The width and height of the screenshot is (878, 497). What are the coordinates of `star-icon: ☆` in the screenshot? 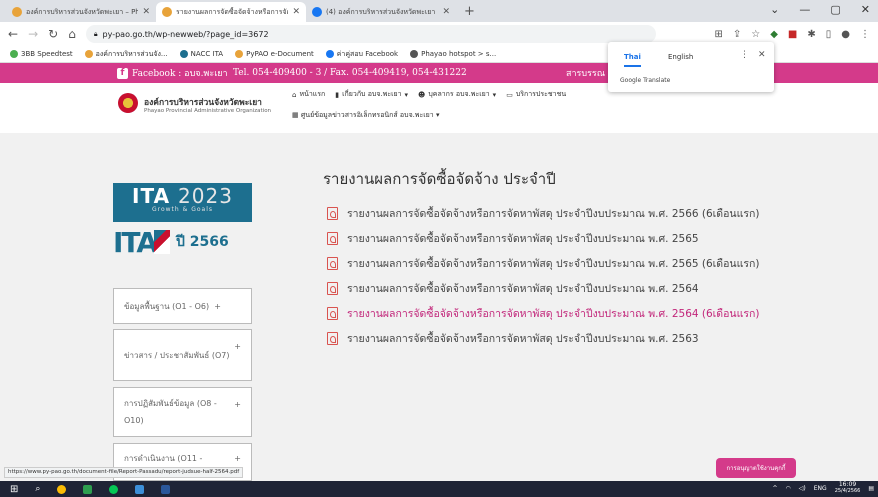 It's located at (755, 34).